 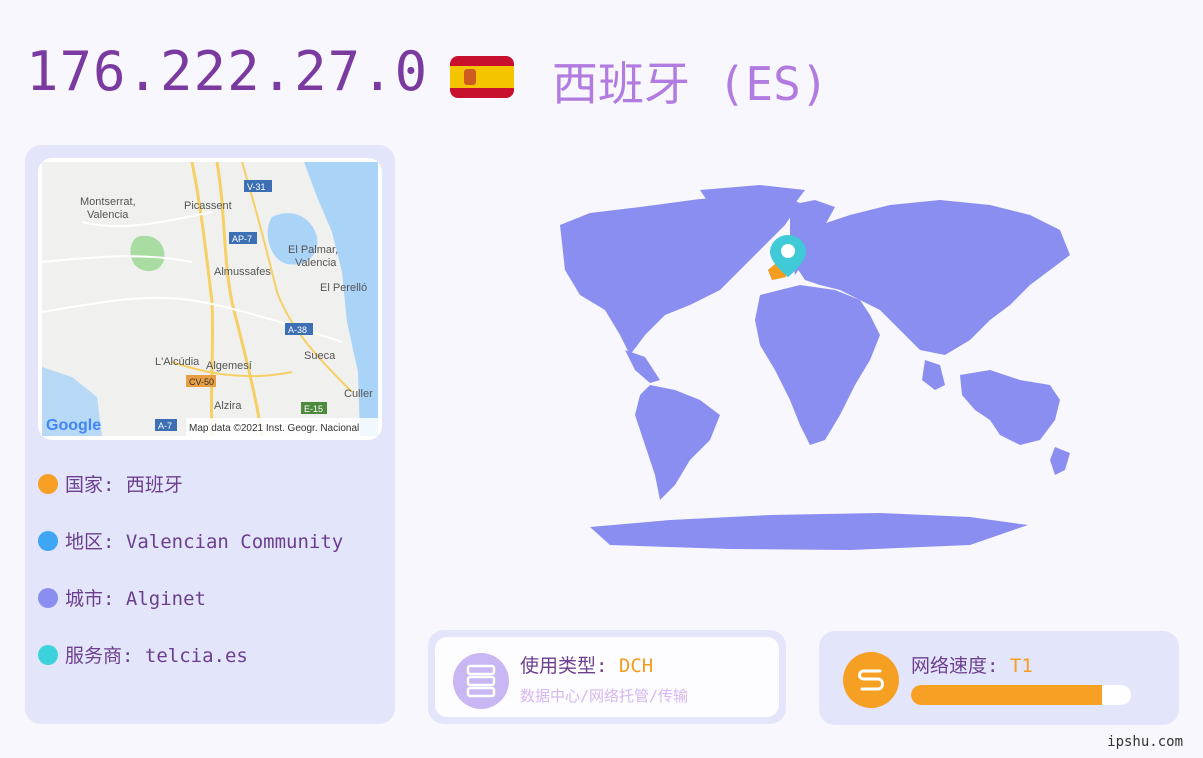 I want to click on network-speed-label: 网络速度: T1, so click(x=972, y=664).